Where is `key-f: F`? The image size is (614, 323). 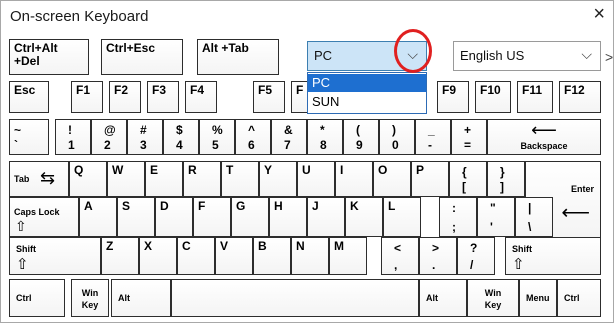 key-f: F is located at coordinates (212, 217).